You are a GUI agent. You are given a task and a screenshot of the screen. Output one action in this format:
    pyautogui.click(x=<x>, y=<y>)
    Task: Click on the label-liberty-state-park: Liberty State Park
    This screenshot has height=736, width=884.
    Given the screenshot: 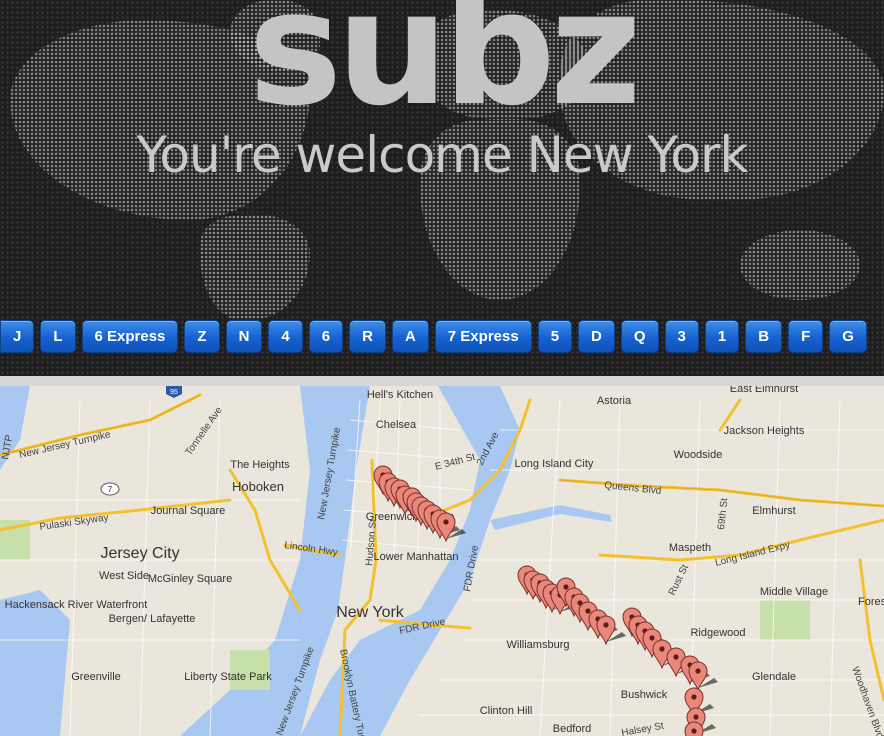 What is the action you would take?
    pyautogui.click(x=228, y=677)
    